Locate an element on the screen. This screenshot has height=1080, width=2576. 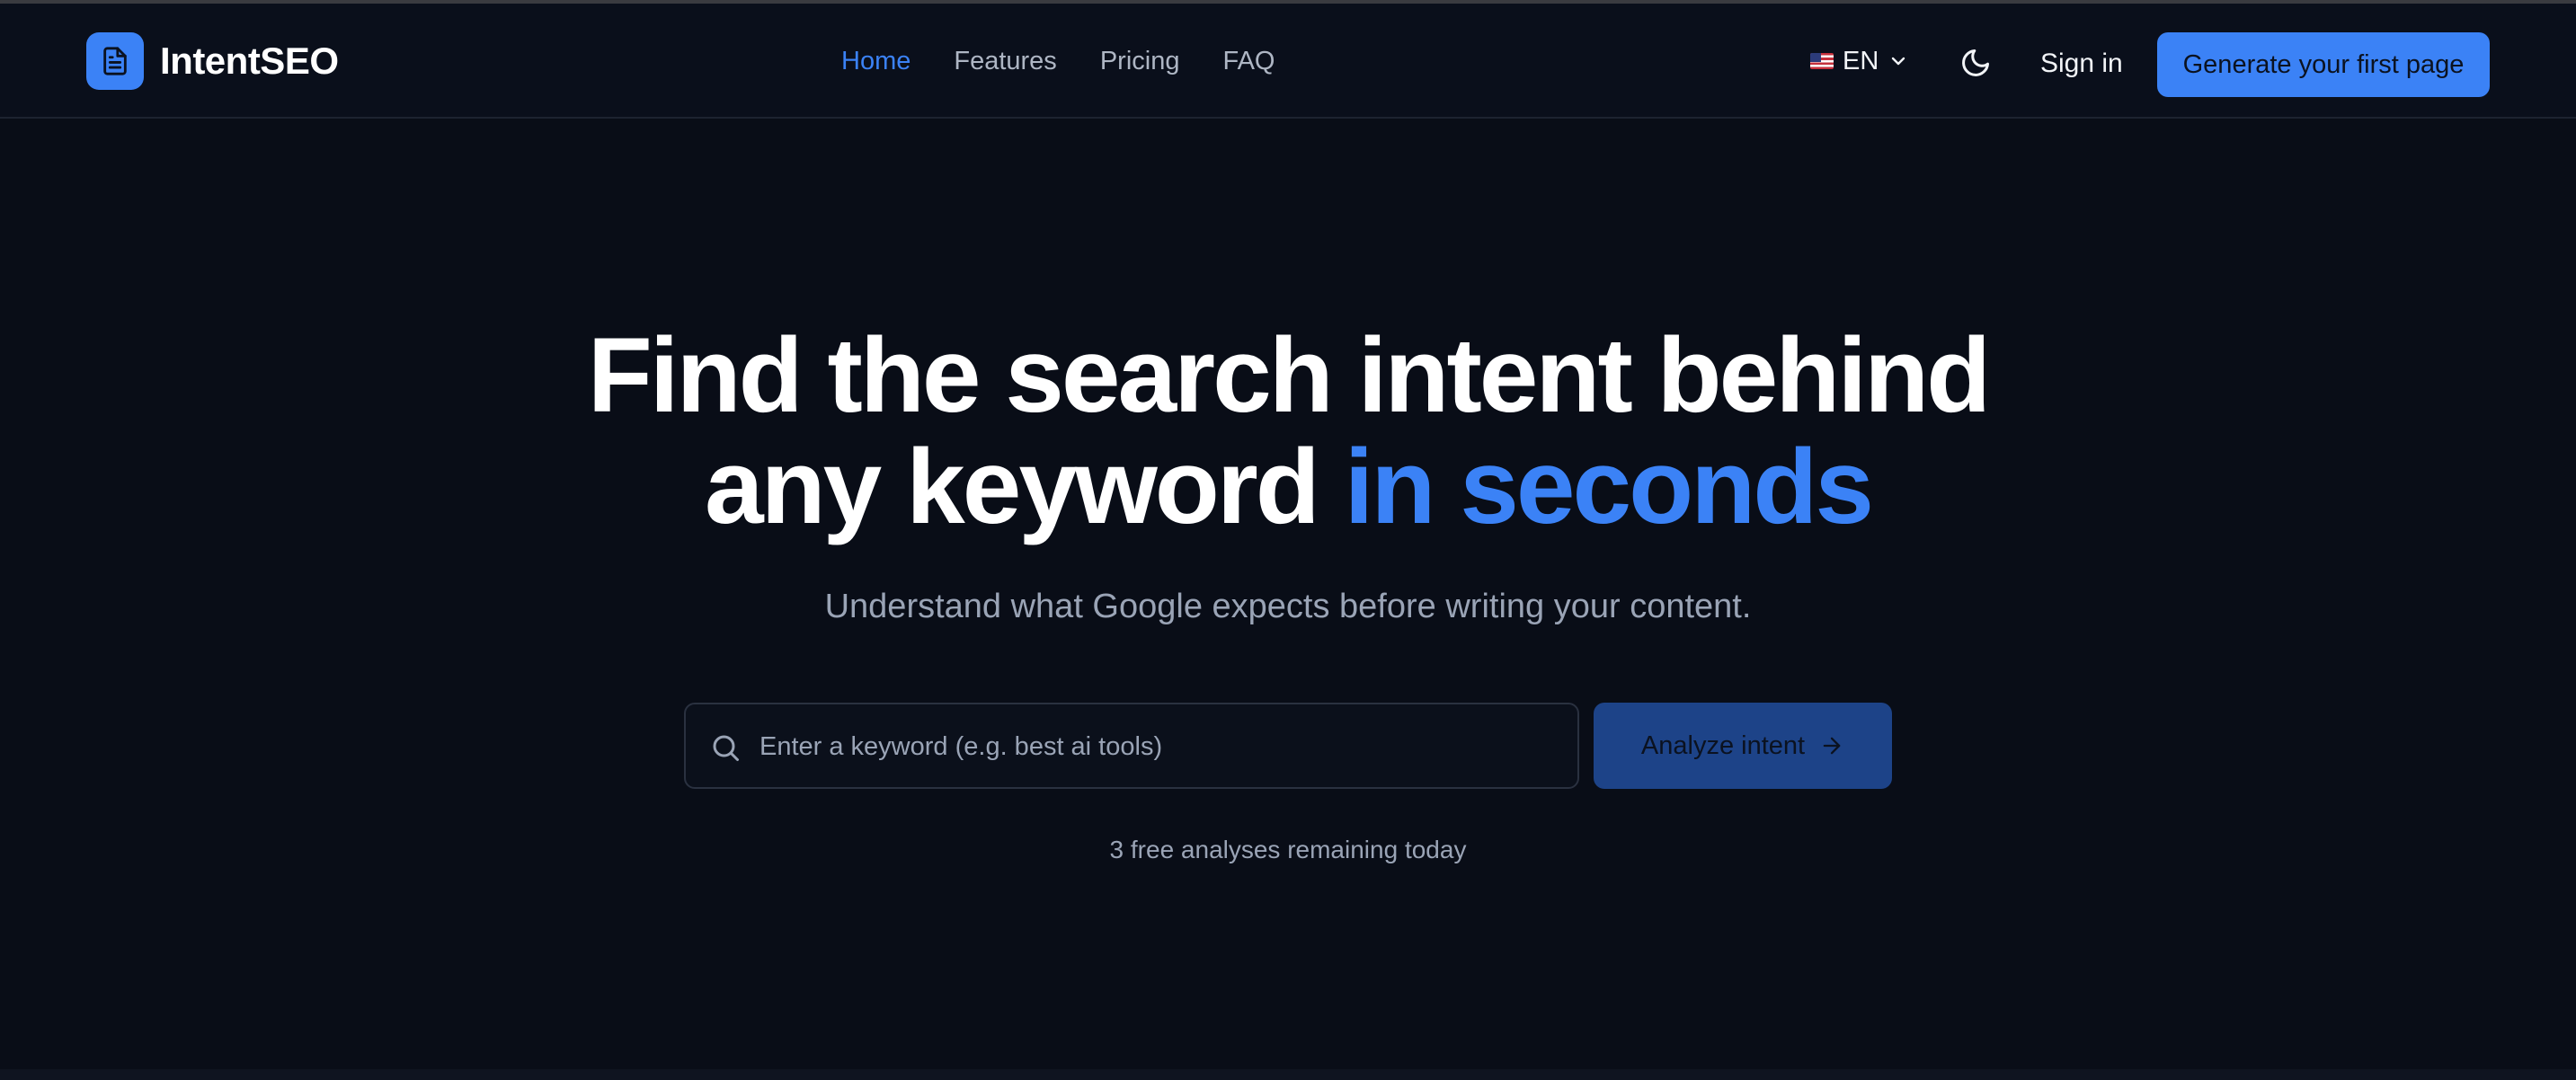
nav-link-faq: FAQ is located at coordinates (1248, 61).